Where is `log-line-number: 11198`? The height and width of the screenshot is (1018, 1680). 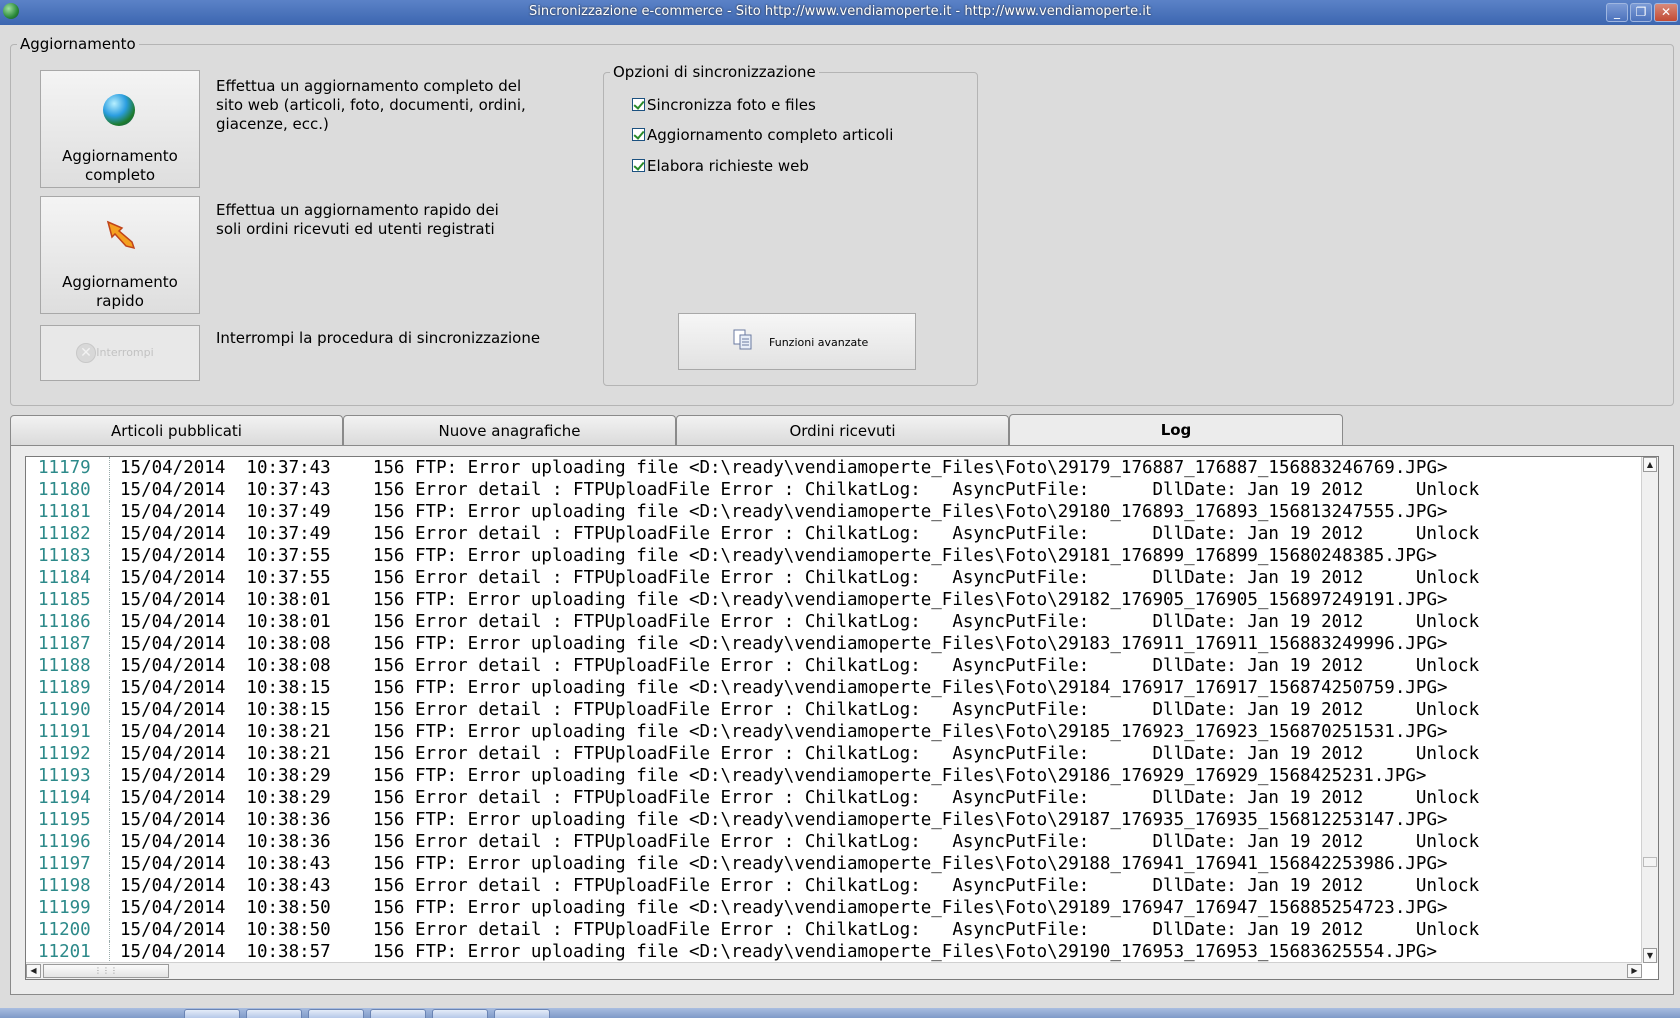 log-line-number: 11198 is located at coordinates (68, 886).